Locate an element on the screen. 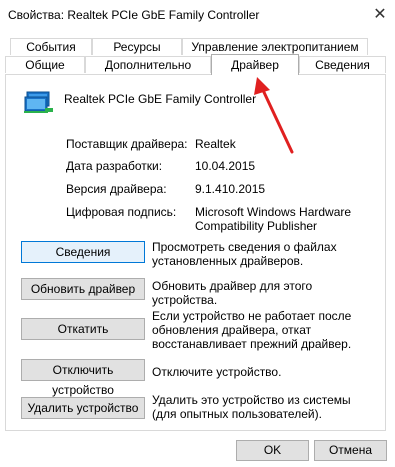  tab-events: События is located at coordinates (51, 46).